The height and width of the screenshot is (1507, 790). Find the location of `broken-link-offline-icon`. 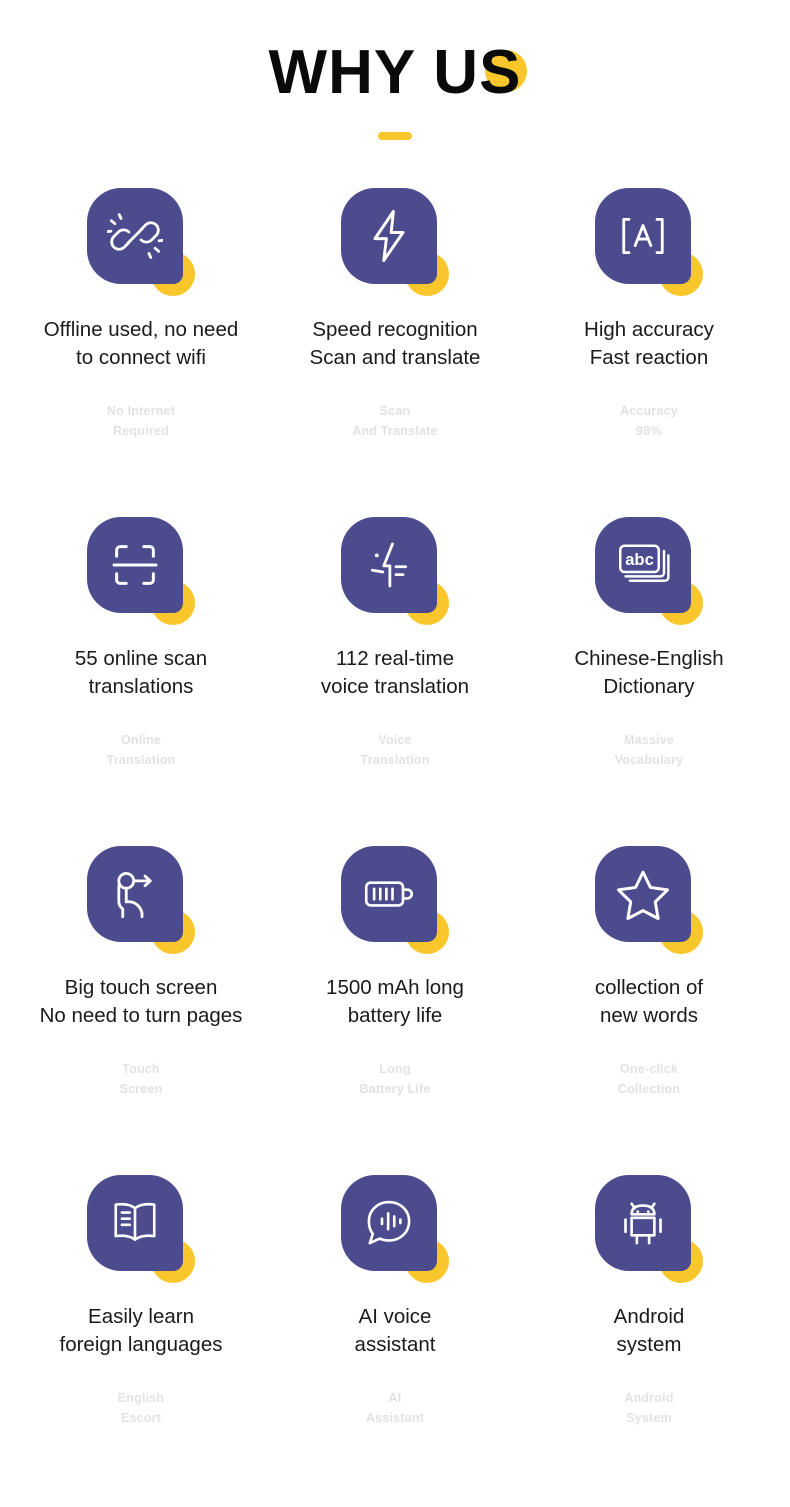

broken-link-offline-icon is located at coordinates (135, 236).